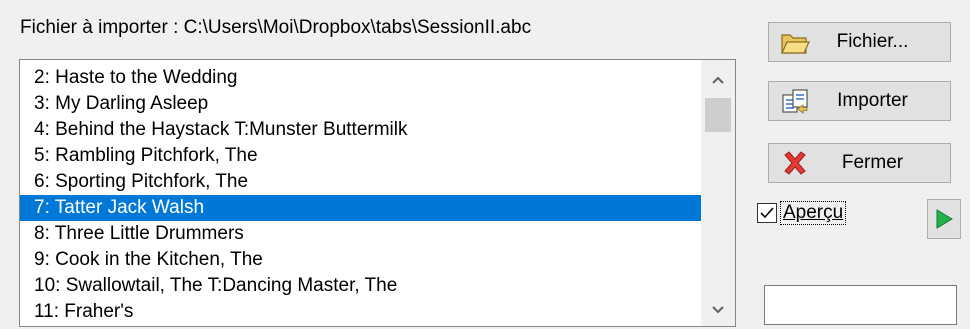 The image size is (970, 329). Describe the element at coordinates (367, 208) in the screenshot. I see `tune-list-item: 7: Tatter Jack Walsh` at that location.